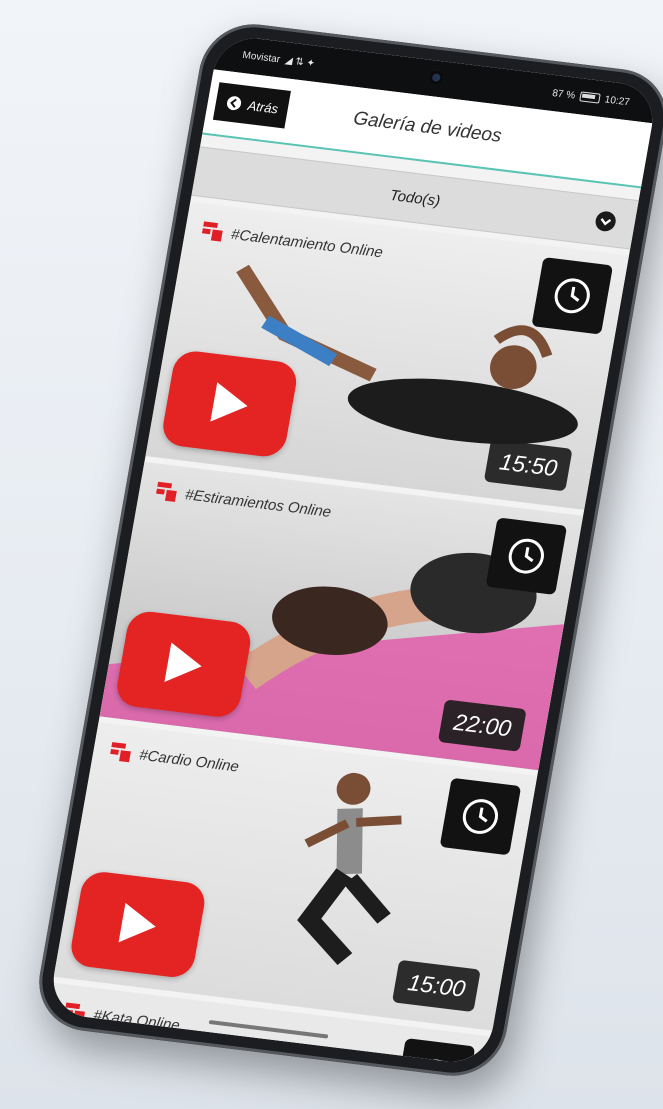 The image size is (663, 1109). What do you see at coordinates (590, 97) in the screenshot?
I see `battery-icon` at bounding box center [590, 97].